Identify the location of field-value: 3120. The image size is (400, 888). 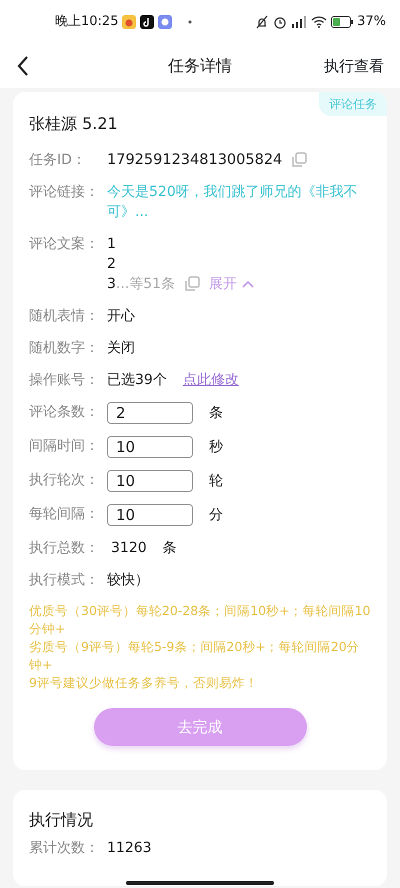
(129, 548).